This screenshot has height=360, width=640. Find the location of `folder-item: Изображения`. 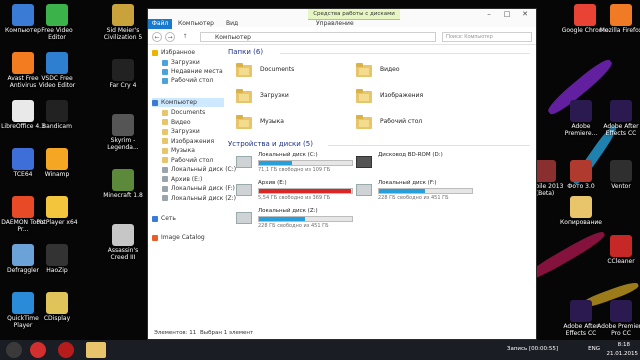

folder-item: Изображения is located at coordinates (416, 98).